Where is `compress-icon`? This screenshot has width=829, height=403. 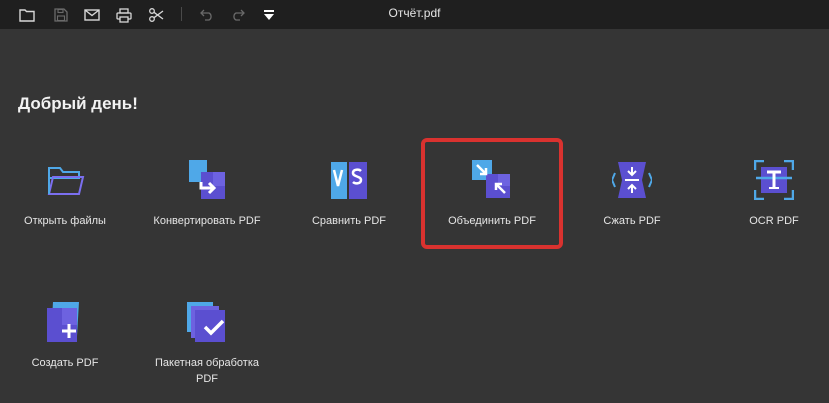
compress-icon is located at coordinates (632, 180).